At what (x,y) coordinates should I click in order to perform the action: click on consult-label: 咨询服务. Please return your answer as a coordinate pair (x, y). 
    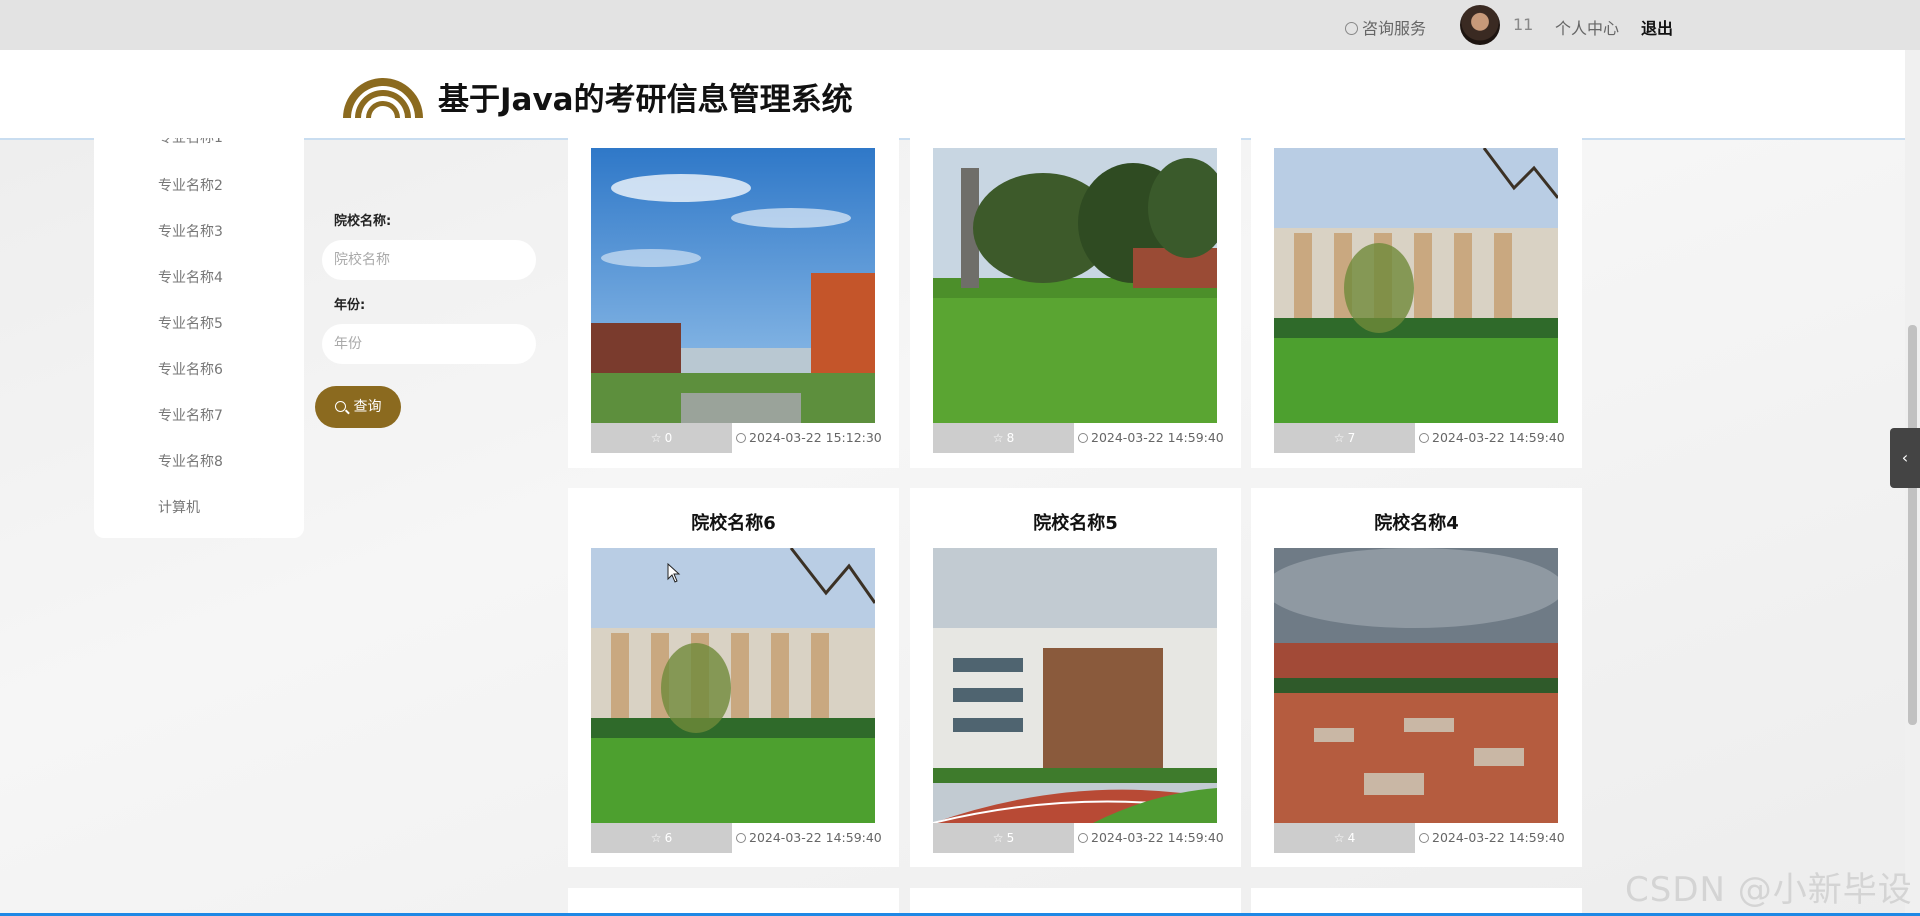
    Looking at the image, I should click on (1394, 28).